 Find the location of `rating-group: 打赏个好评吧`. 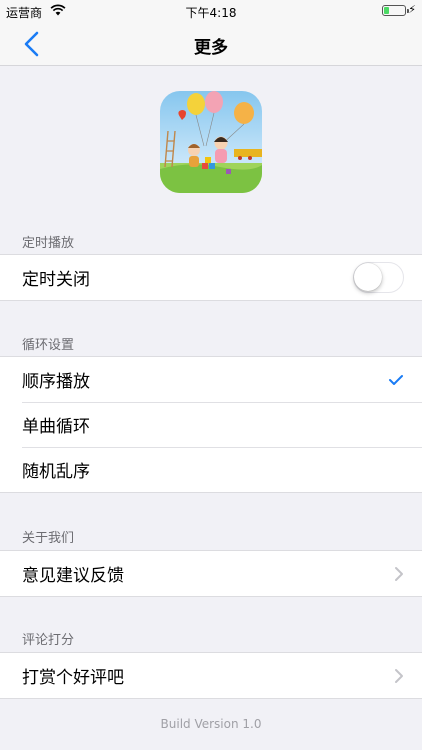

rating-group: 打赏个好评吧 is located at coordinates (211, 675).